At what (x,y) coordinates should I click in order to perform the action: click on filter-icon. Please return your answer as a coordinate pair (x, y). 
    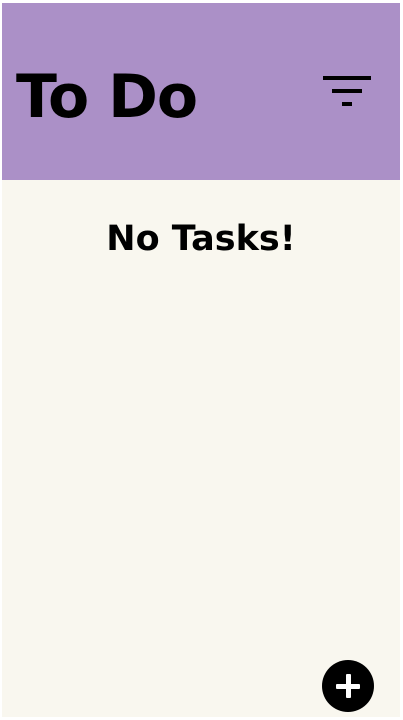
    Looking at the image, I should click on (347, 91).